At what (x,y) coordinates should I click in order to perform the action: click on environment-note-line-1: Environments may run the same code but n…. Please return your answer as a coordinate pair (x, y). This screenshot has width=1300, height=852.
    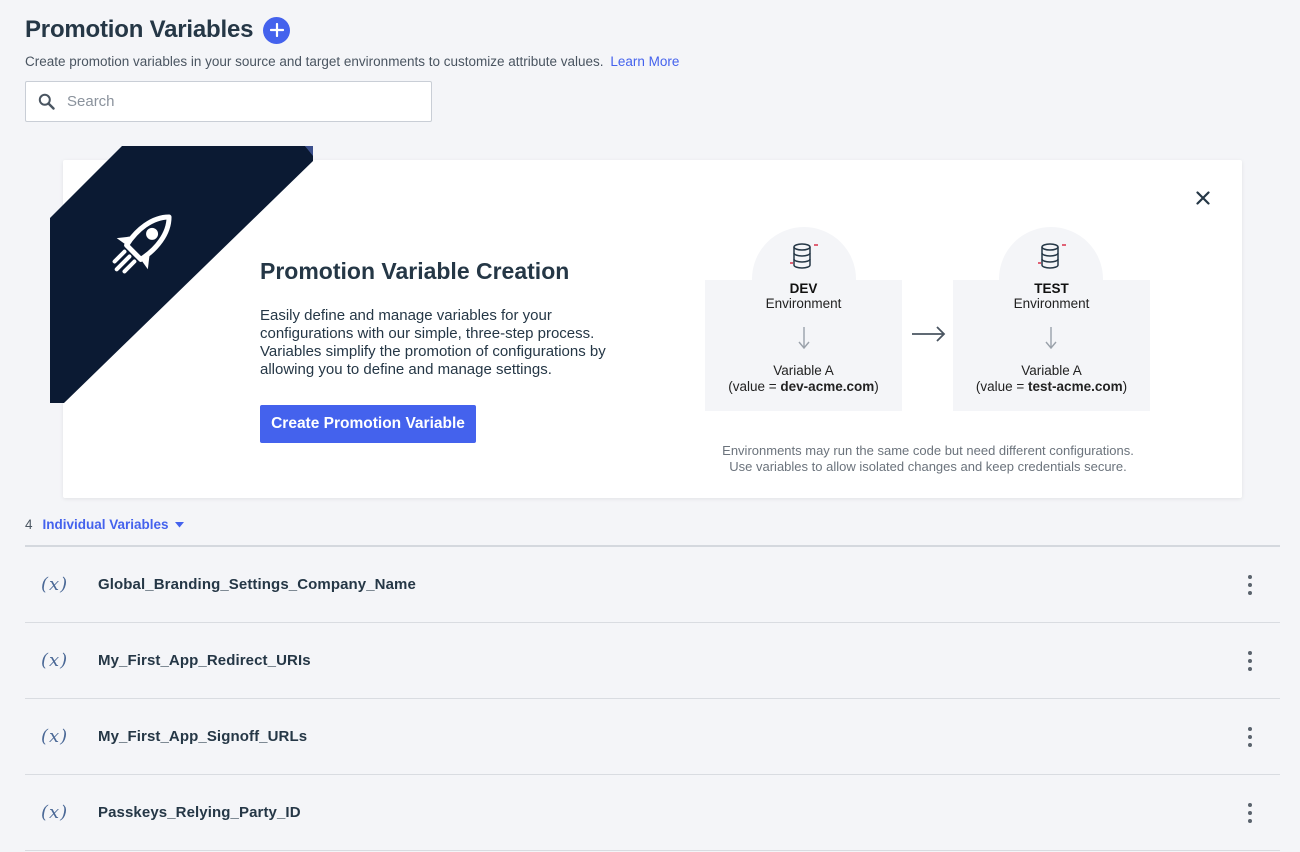
    Looking at the image, I should click on (928, 450).